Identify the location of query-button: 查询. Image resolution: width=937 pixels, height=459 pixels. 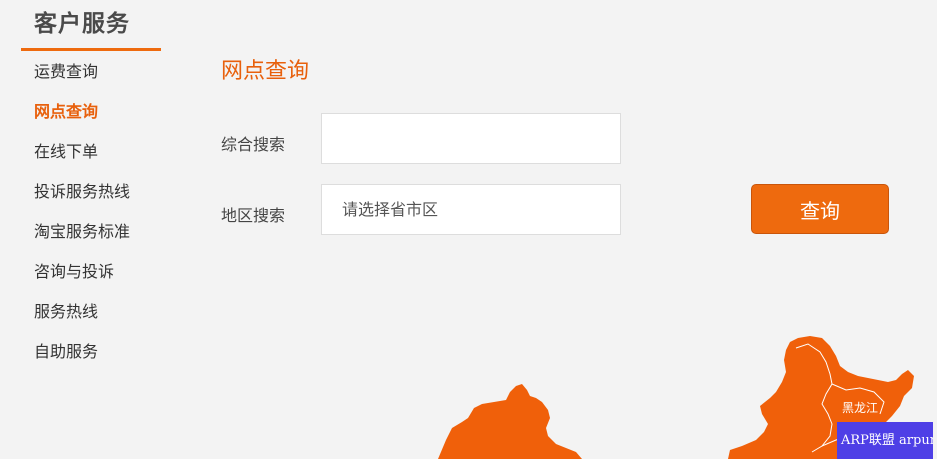
(820, 209).